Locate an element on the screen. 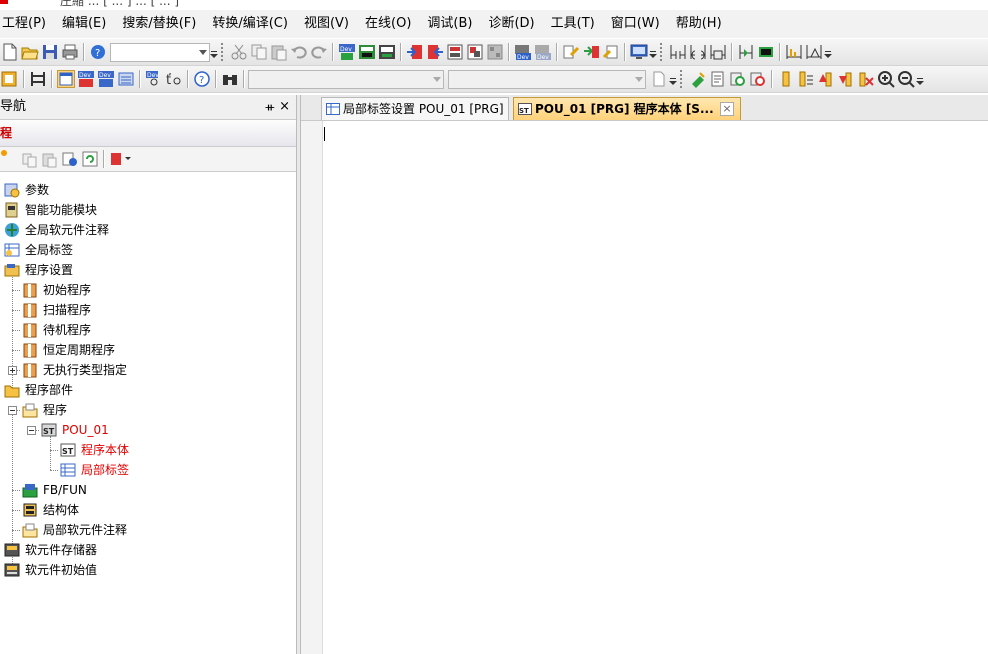 The height and width of the screenshot is (654, 988). find-instruction-icon is located at coordinates (758, 79).